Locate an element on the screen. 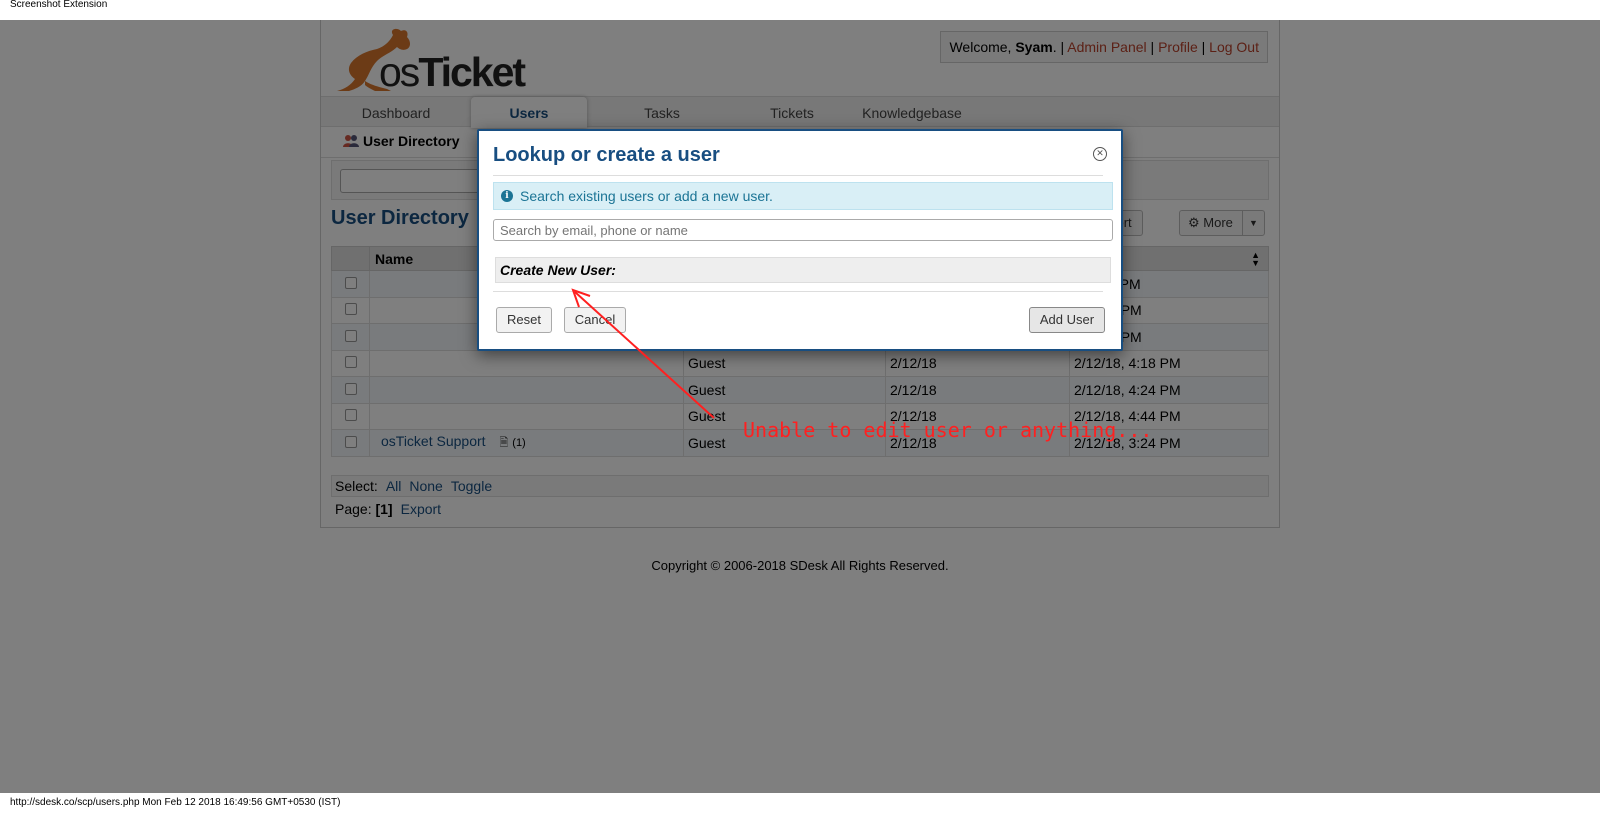 This screenshot has height=813, width=1600. reset-button: Reset is located at coordinates (524, 320).